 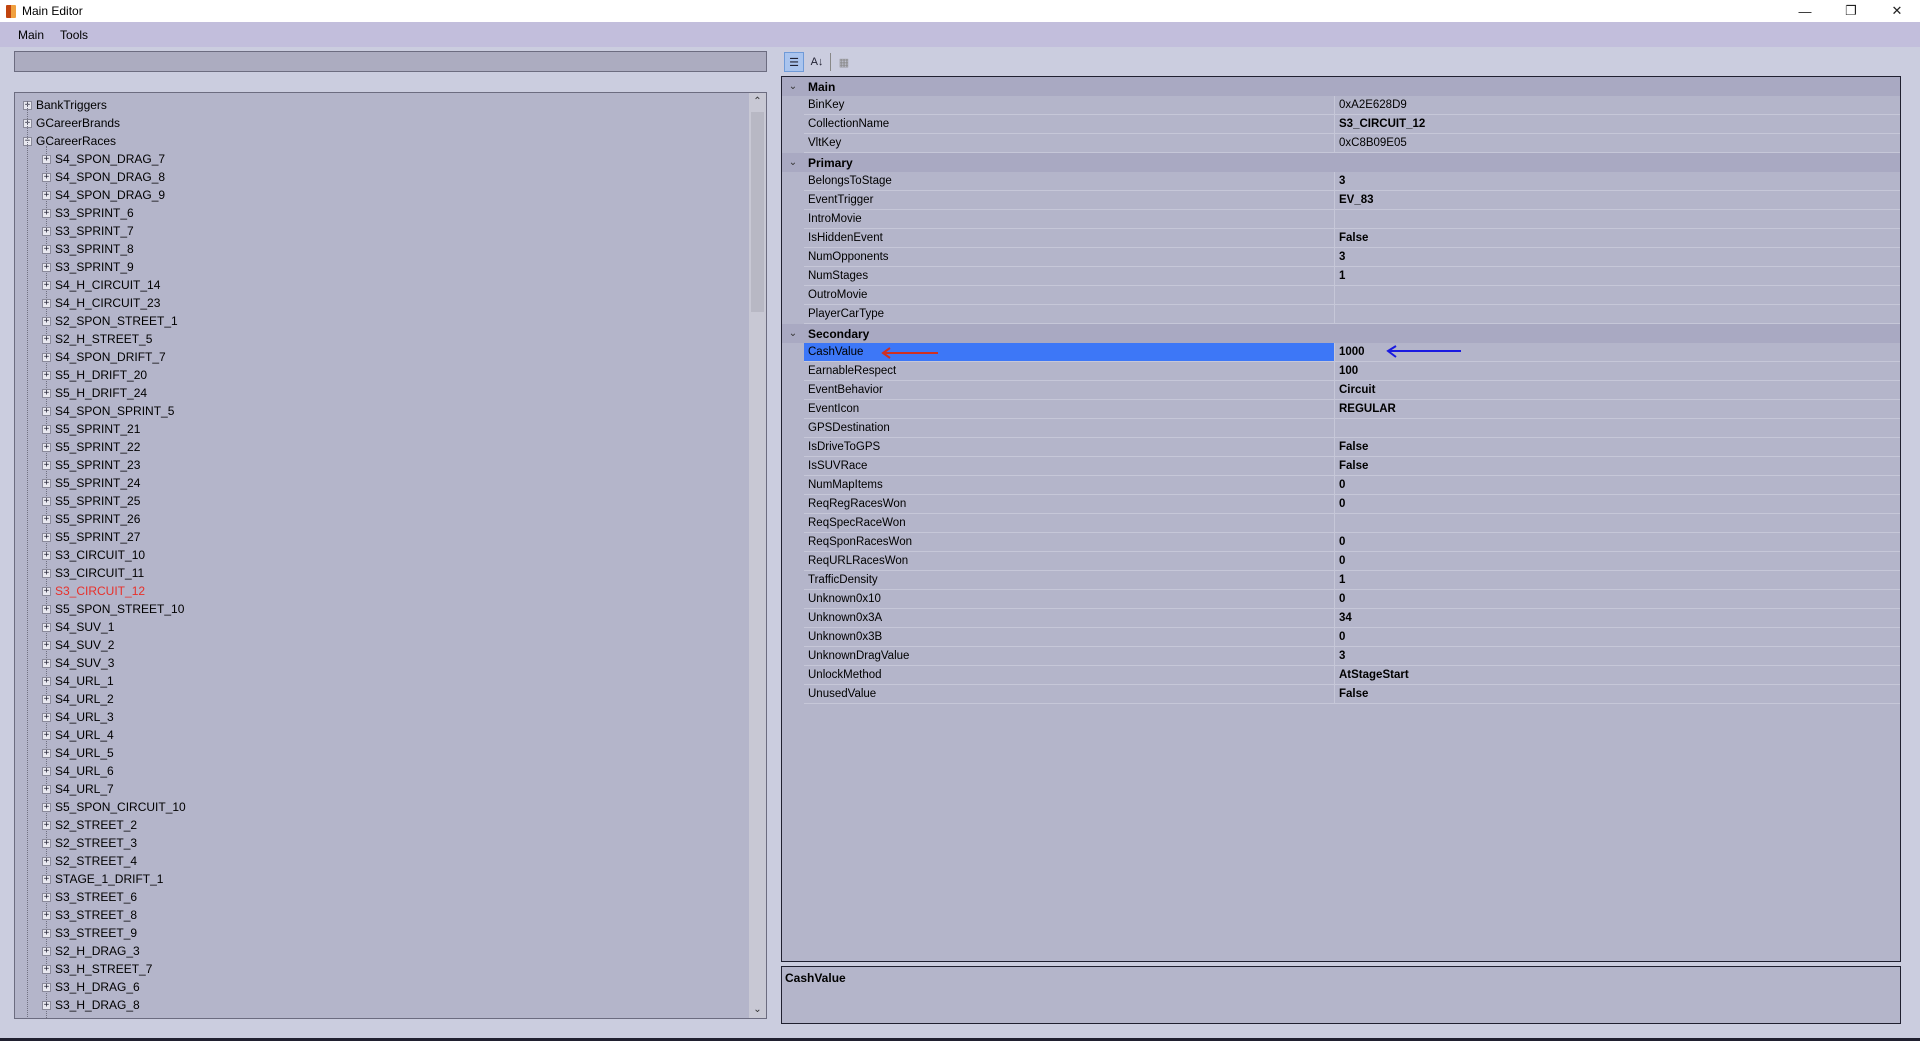 What do you see at coordinates (1341, 314) in the screenshot?
I see `property-row: PlayerCarType` at bounding box center [1341, 314].